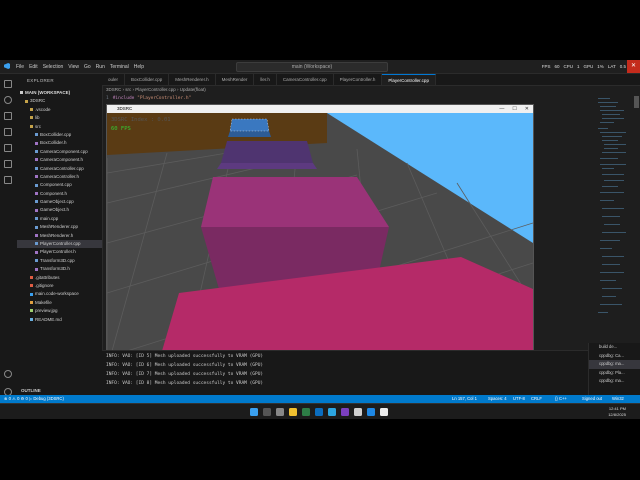 This screenshot has height=480, width=640. I want to click on tree-file: CameraComponent.h, so click(59, 160).